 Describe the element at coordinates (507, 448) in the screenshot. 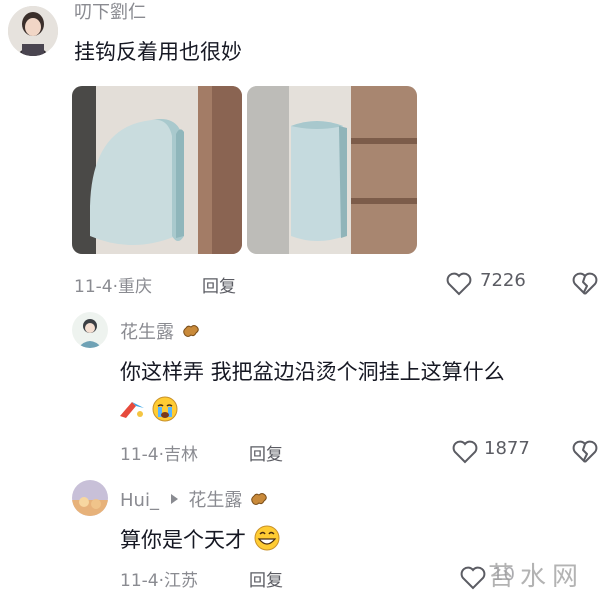

I see `like-count: 1877` at that location.